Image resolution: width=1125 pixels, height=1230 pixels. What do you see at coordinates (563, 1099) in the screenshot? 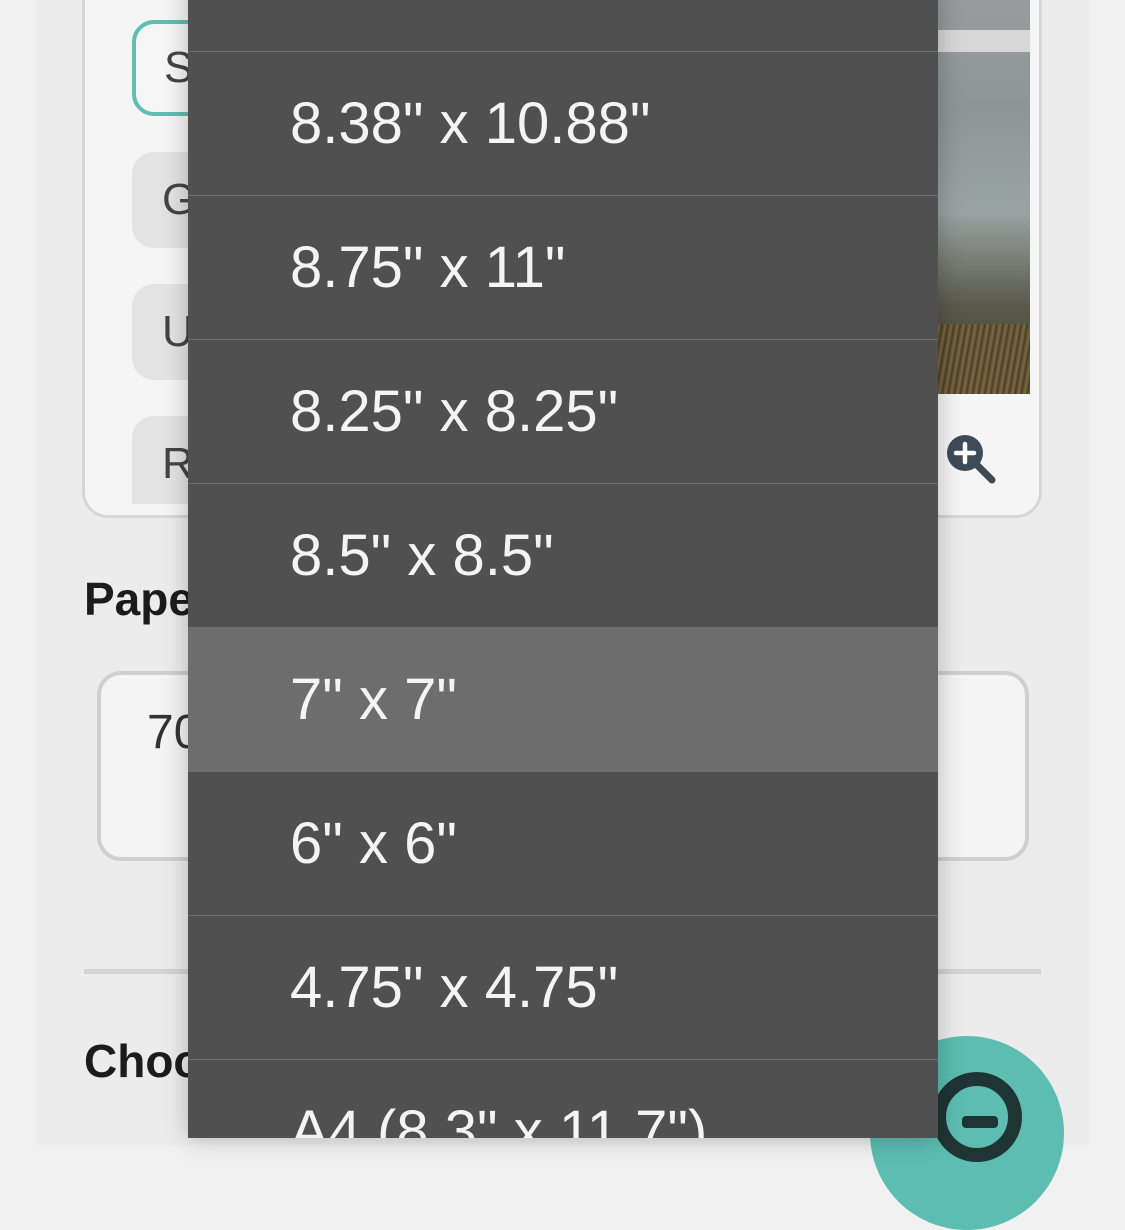
I see `size-option: A4 (8.3" x 11.7")` at bounding box center [563, 1099].